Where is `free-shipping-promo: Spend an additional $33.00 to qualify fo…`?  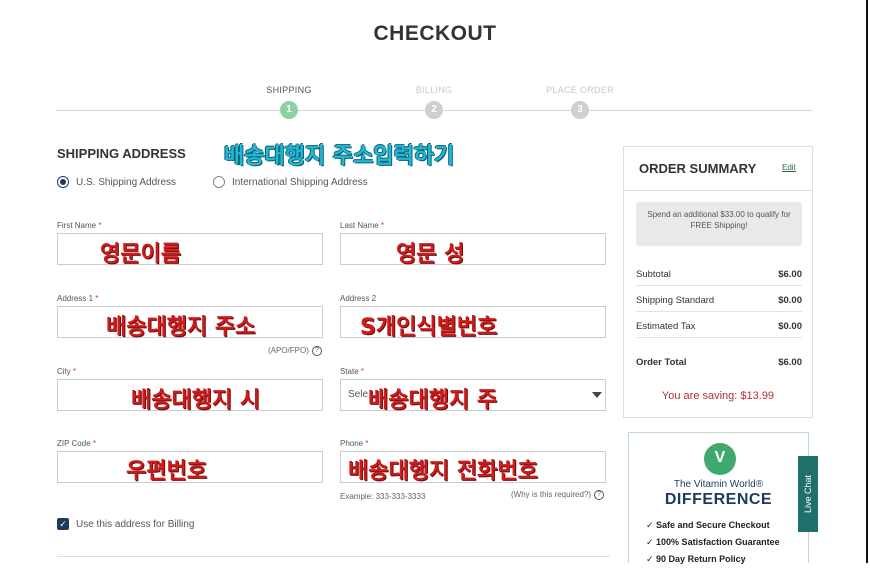
free-shipping-promo: Spend an additional $33.00 to qualify fo… is located at coordinates (719, 224).